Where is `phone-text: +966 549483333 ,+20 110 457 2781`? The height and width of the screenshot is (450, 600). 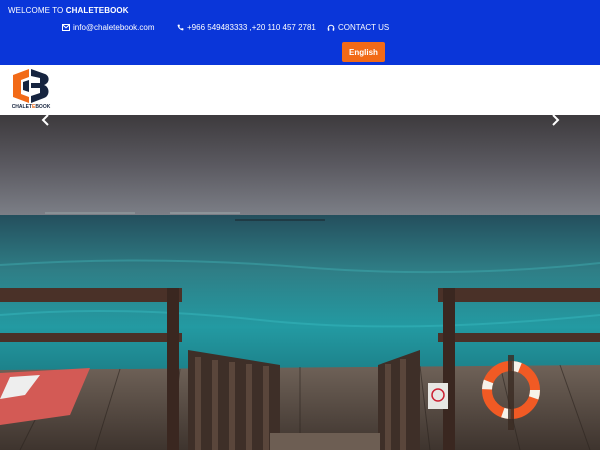 phone-text: +966 549483333 ,+20 110 457 2781 is located at coordinates (251, 27).